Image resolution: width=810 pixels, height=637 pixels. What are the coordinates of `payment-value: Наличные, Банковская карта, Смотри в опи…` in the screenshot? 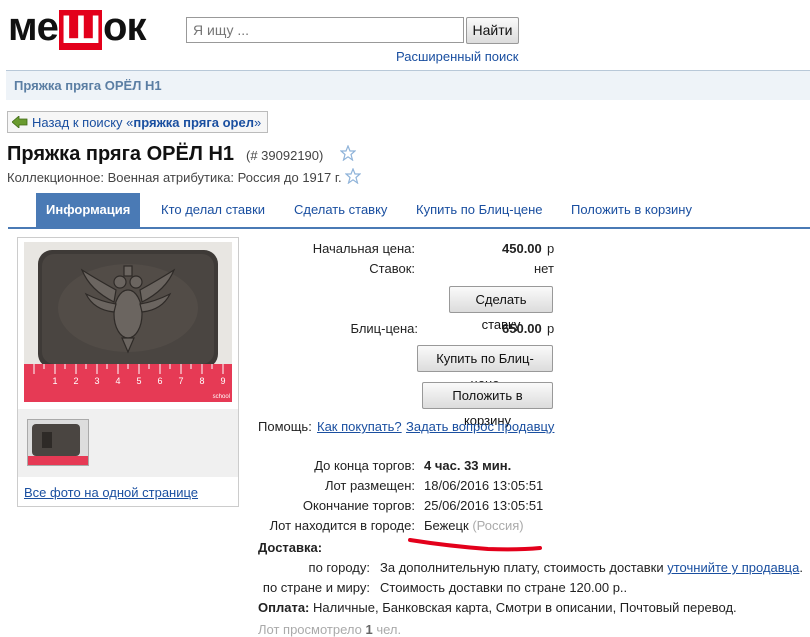 It's located at (525, 607).